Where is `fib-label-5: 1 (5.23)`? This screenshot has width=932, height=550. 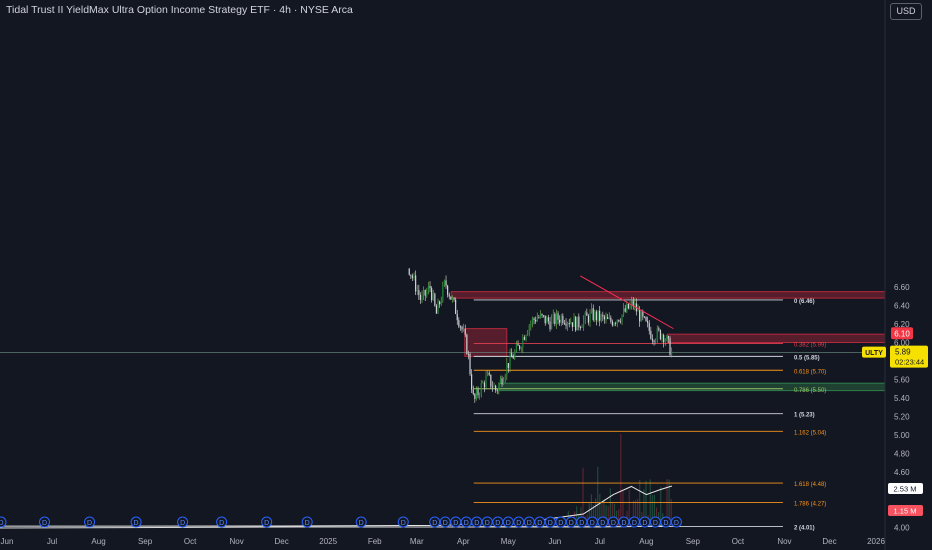
fib-label-5: 1 (5.23) is located at coordinates (804, 416).